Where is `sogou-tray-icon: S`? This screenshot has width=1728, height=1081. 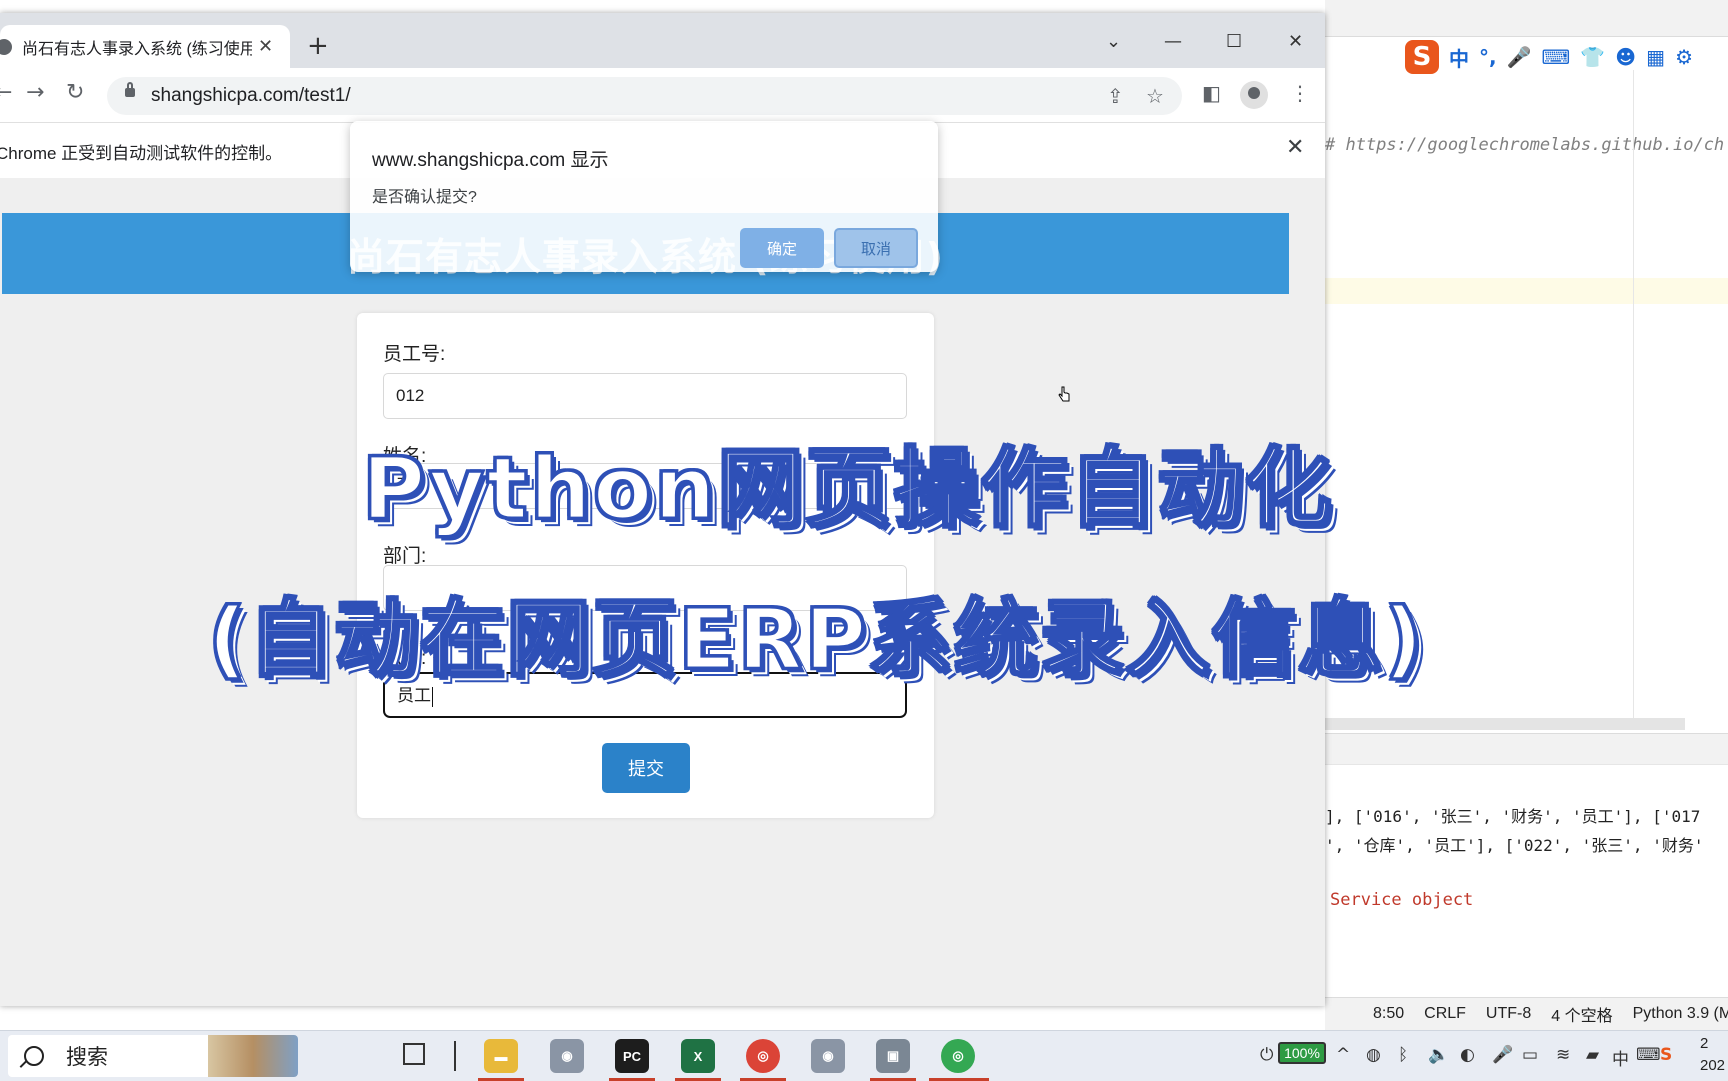 sogou-tray-icon: S is located at coordinates (1666, 1055).